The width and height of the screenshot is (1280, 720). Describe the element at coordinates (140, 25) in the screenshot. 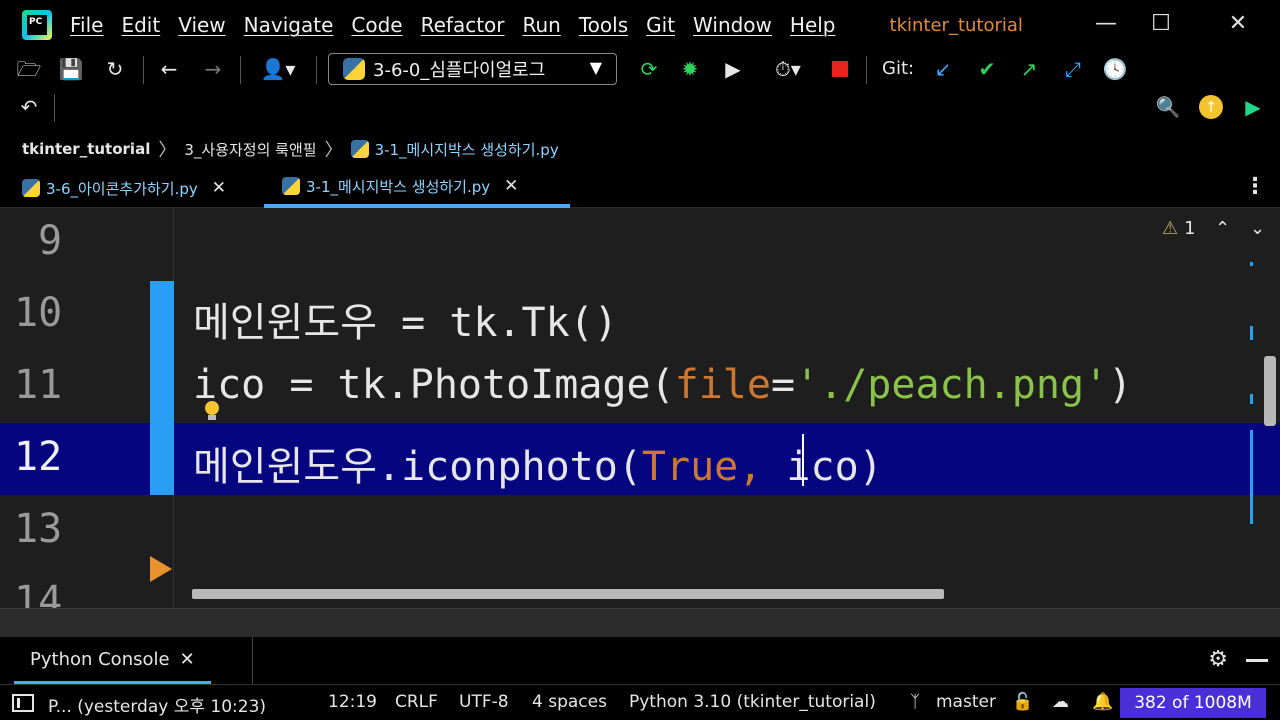

I see `menu-edit: Edit` at that location.